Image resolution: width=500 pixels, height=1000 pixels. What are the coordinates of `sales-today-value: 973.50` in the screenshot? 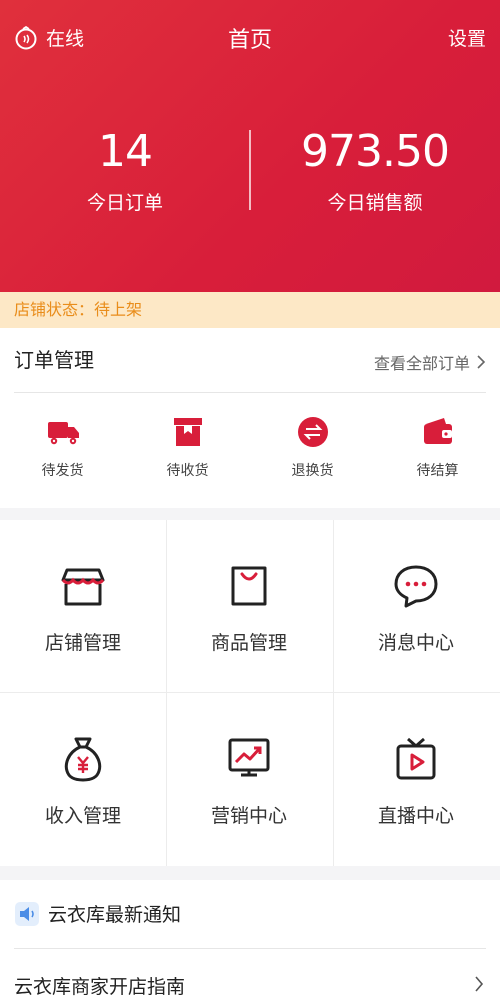 It's located at (375, 151).